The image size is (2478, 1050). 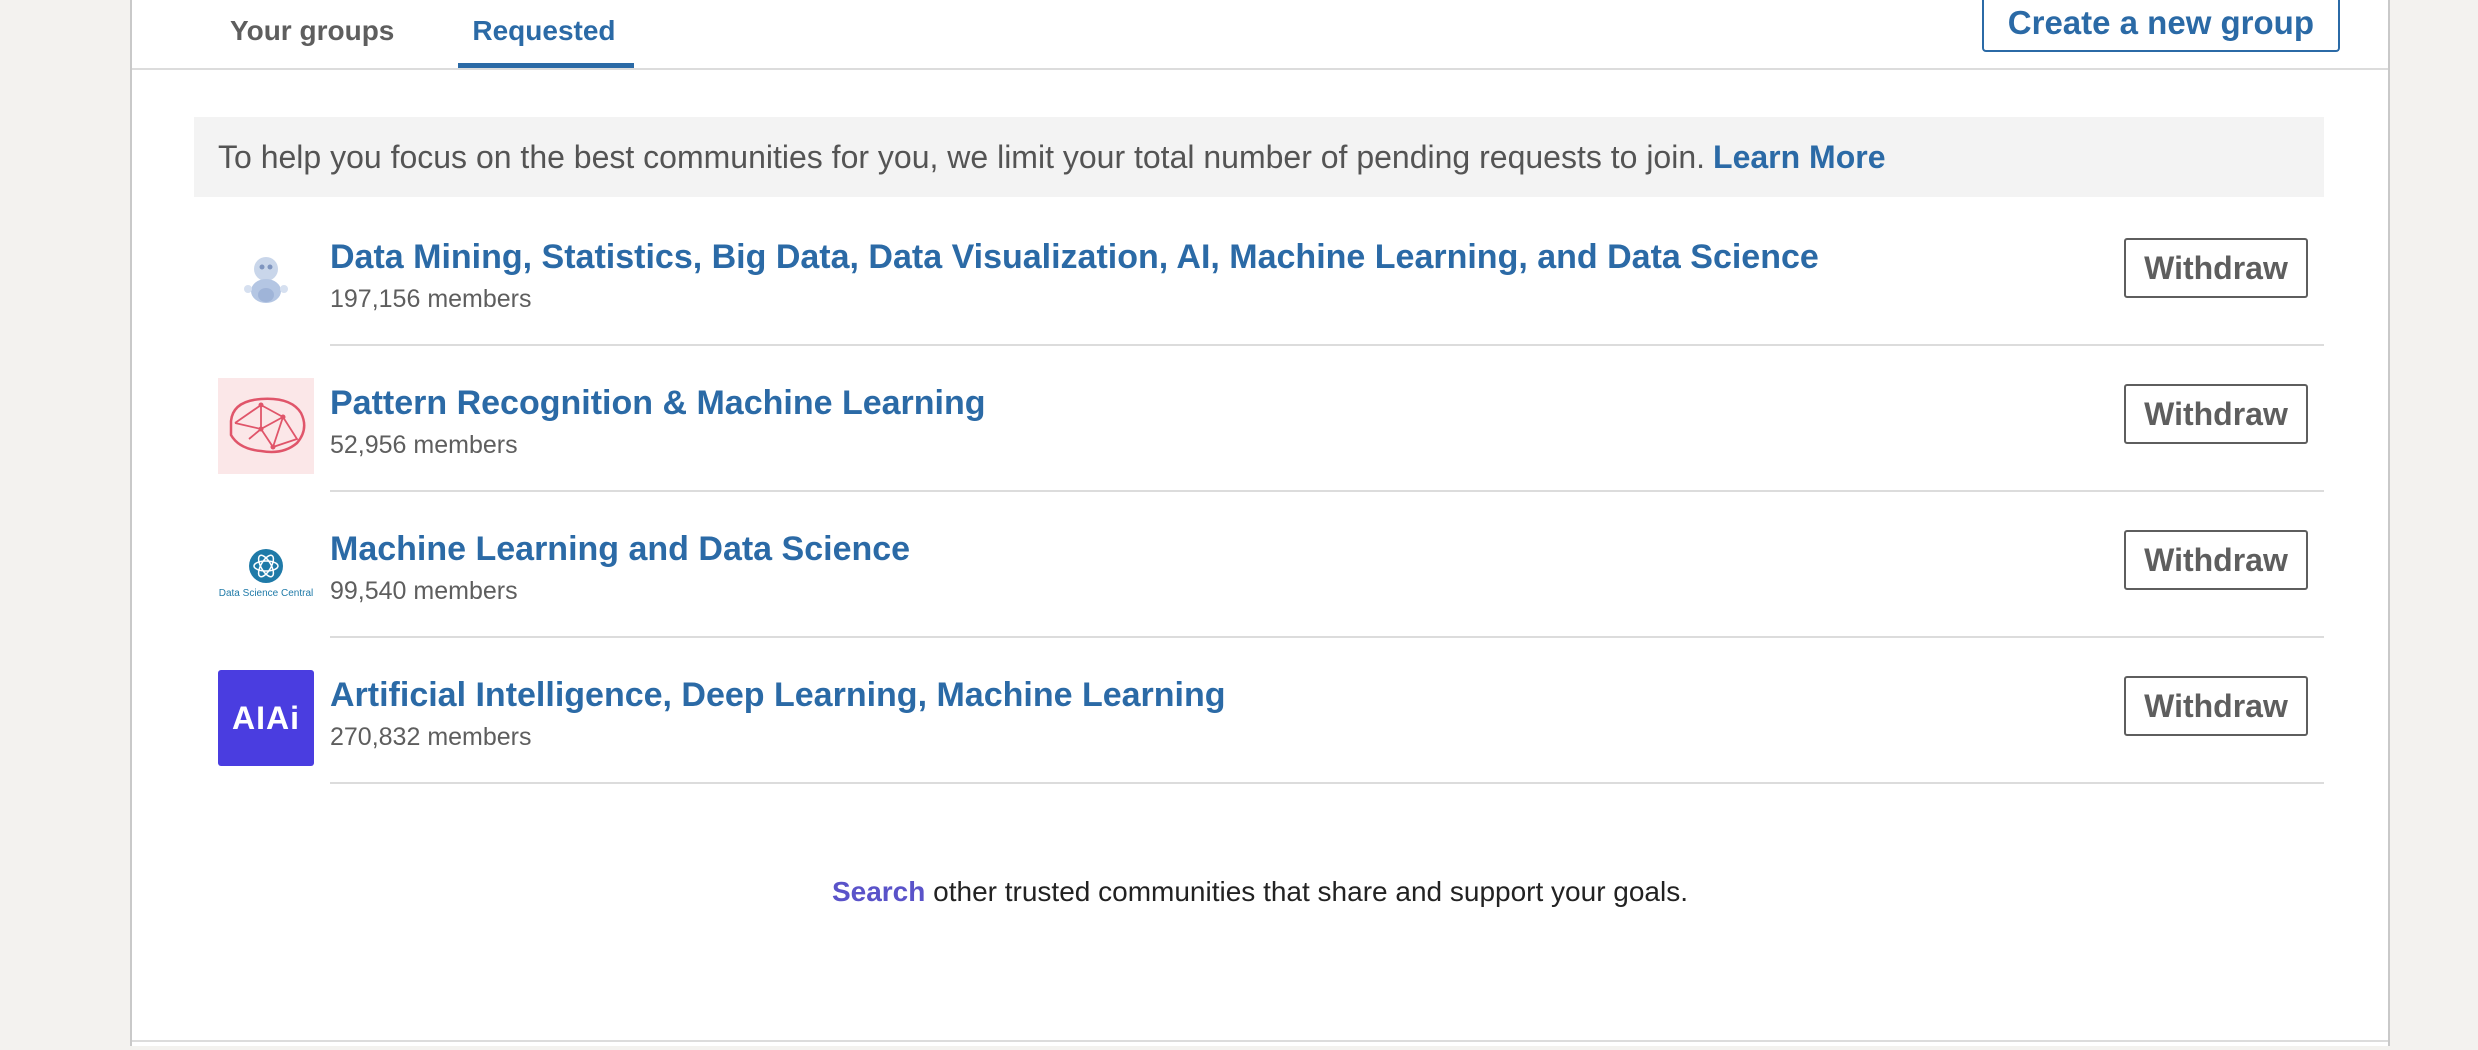 I want to click on group-member-count: 99,540 members, so click(x=424, y=591).